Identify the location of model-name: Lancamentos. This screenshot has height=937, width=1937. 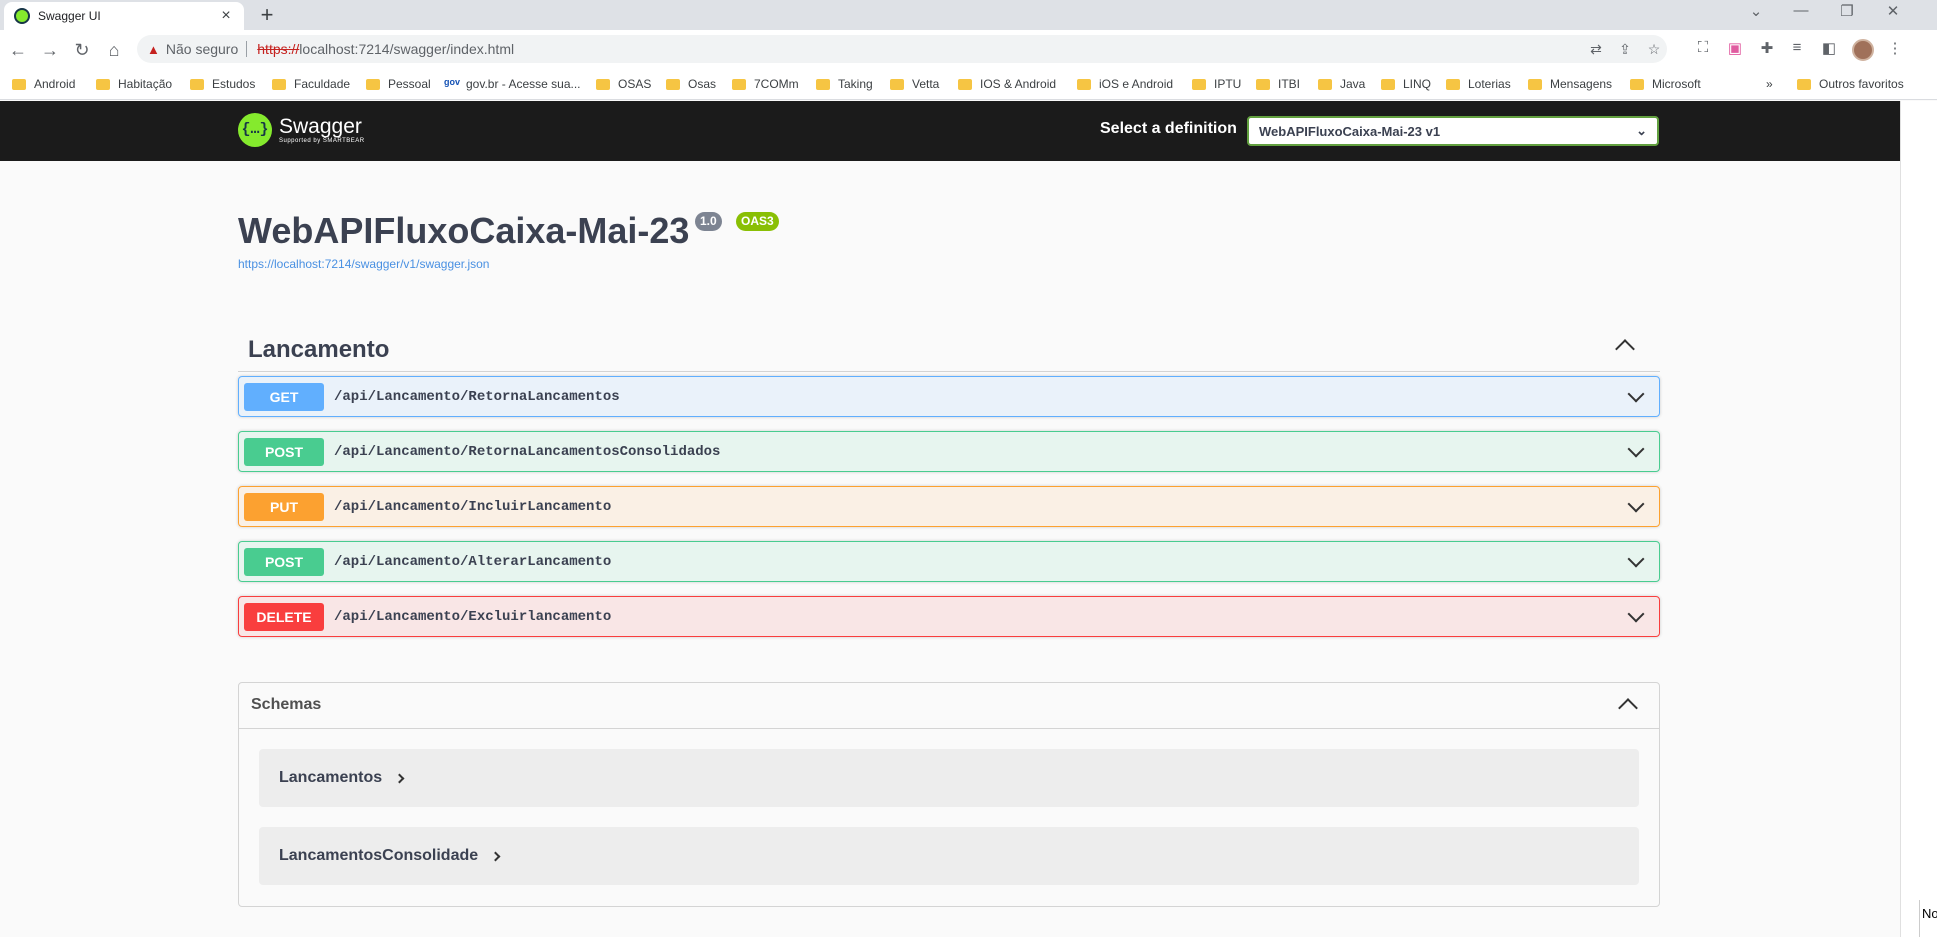
(331, 777).